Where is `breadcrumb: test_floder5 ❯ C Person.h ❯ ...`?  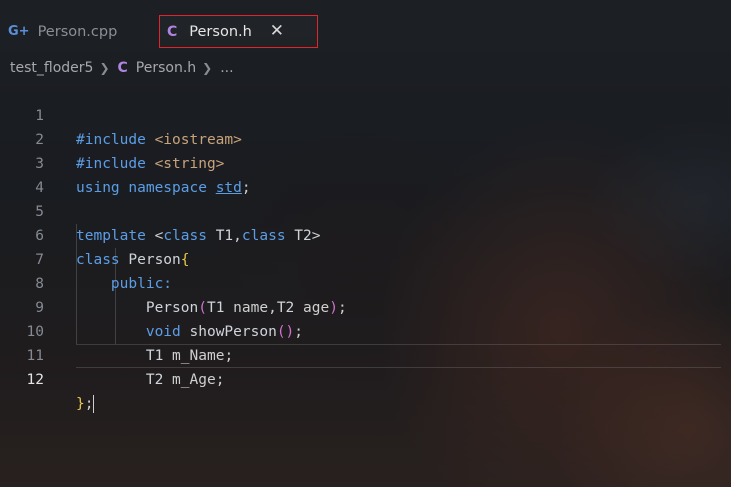 breadcrumb: test_floder5 ❯ C Person.h ❯ ... is located at coordinates (122, 68).